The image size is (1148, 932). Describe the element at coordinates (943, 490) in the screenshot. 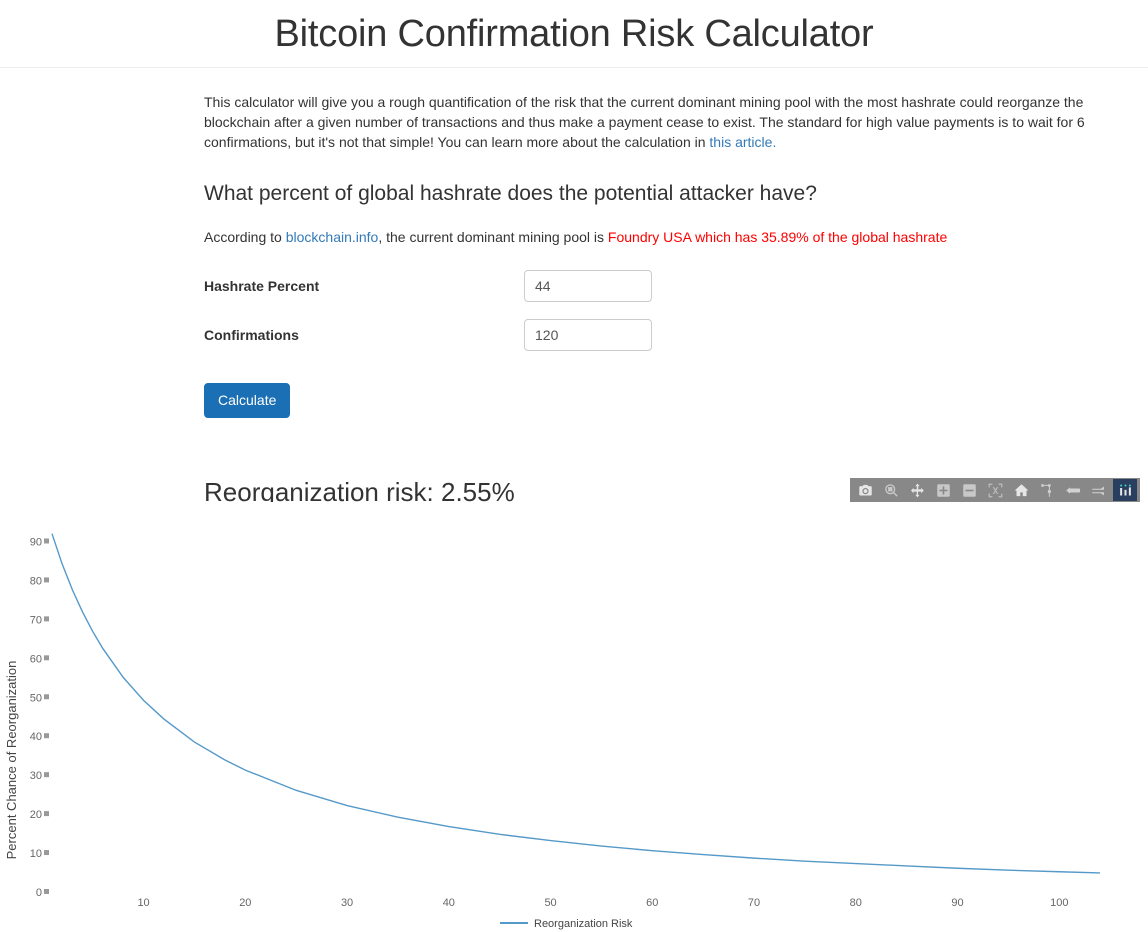

I see `zoom-in-icon` at that location.